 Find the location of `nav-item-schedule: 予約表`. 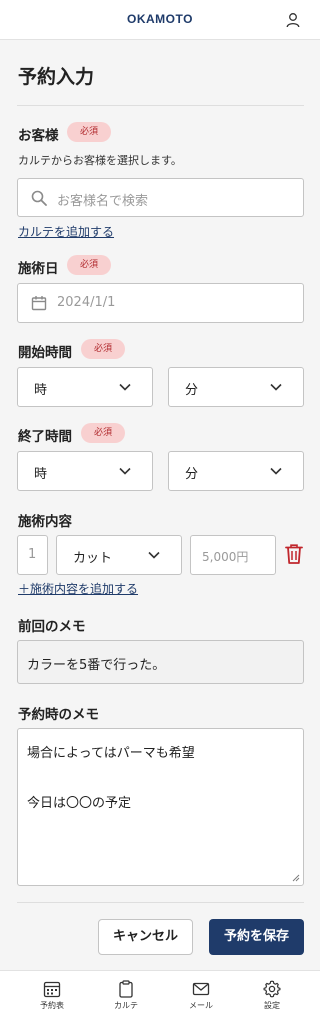

nav-item-schedule: 予約表 is located at coordinates (52, 995).